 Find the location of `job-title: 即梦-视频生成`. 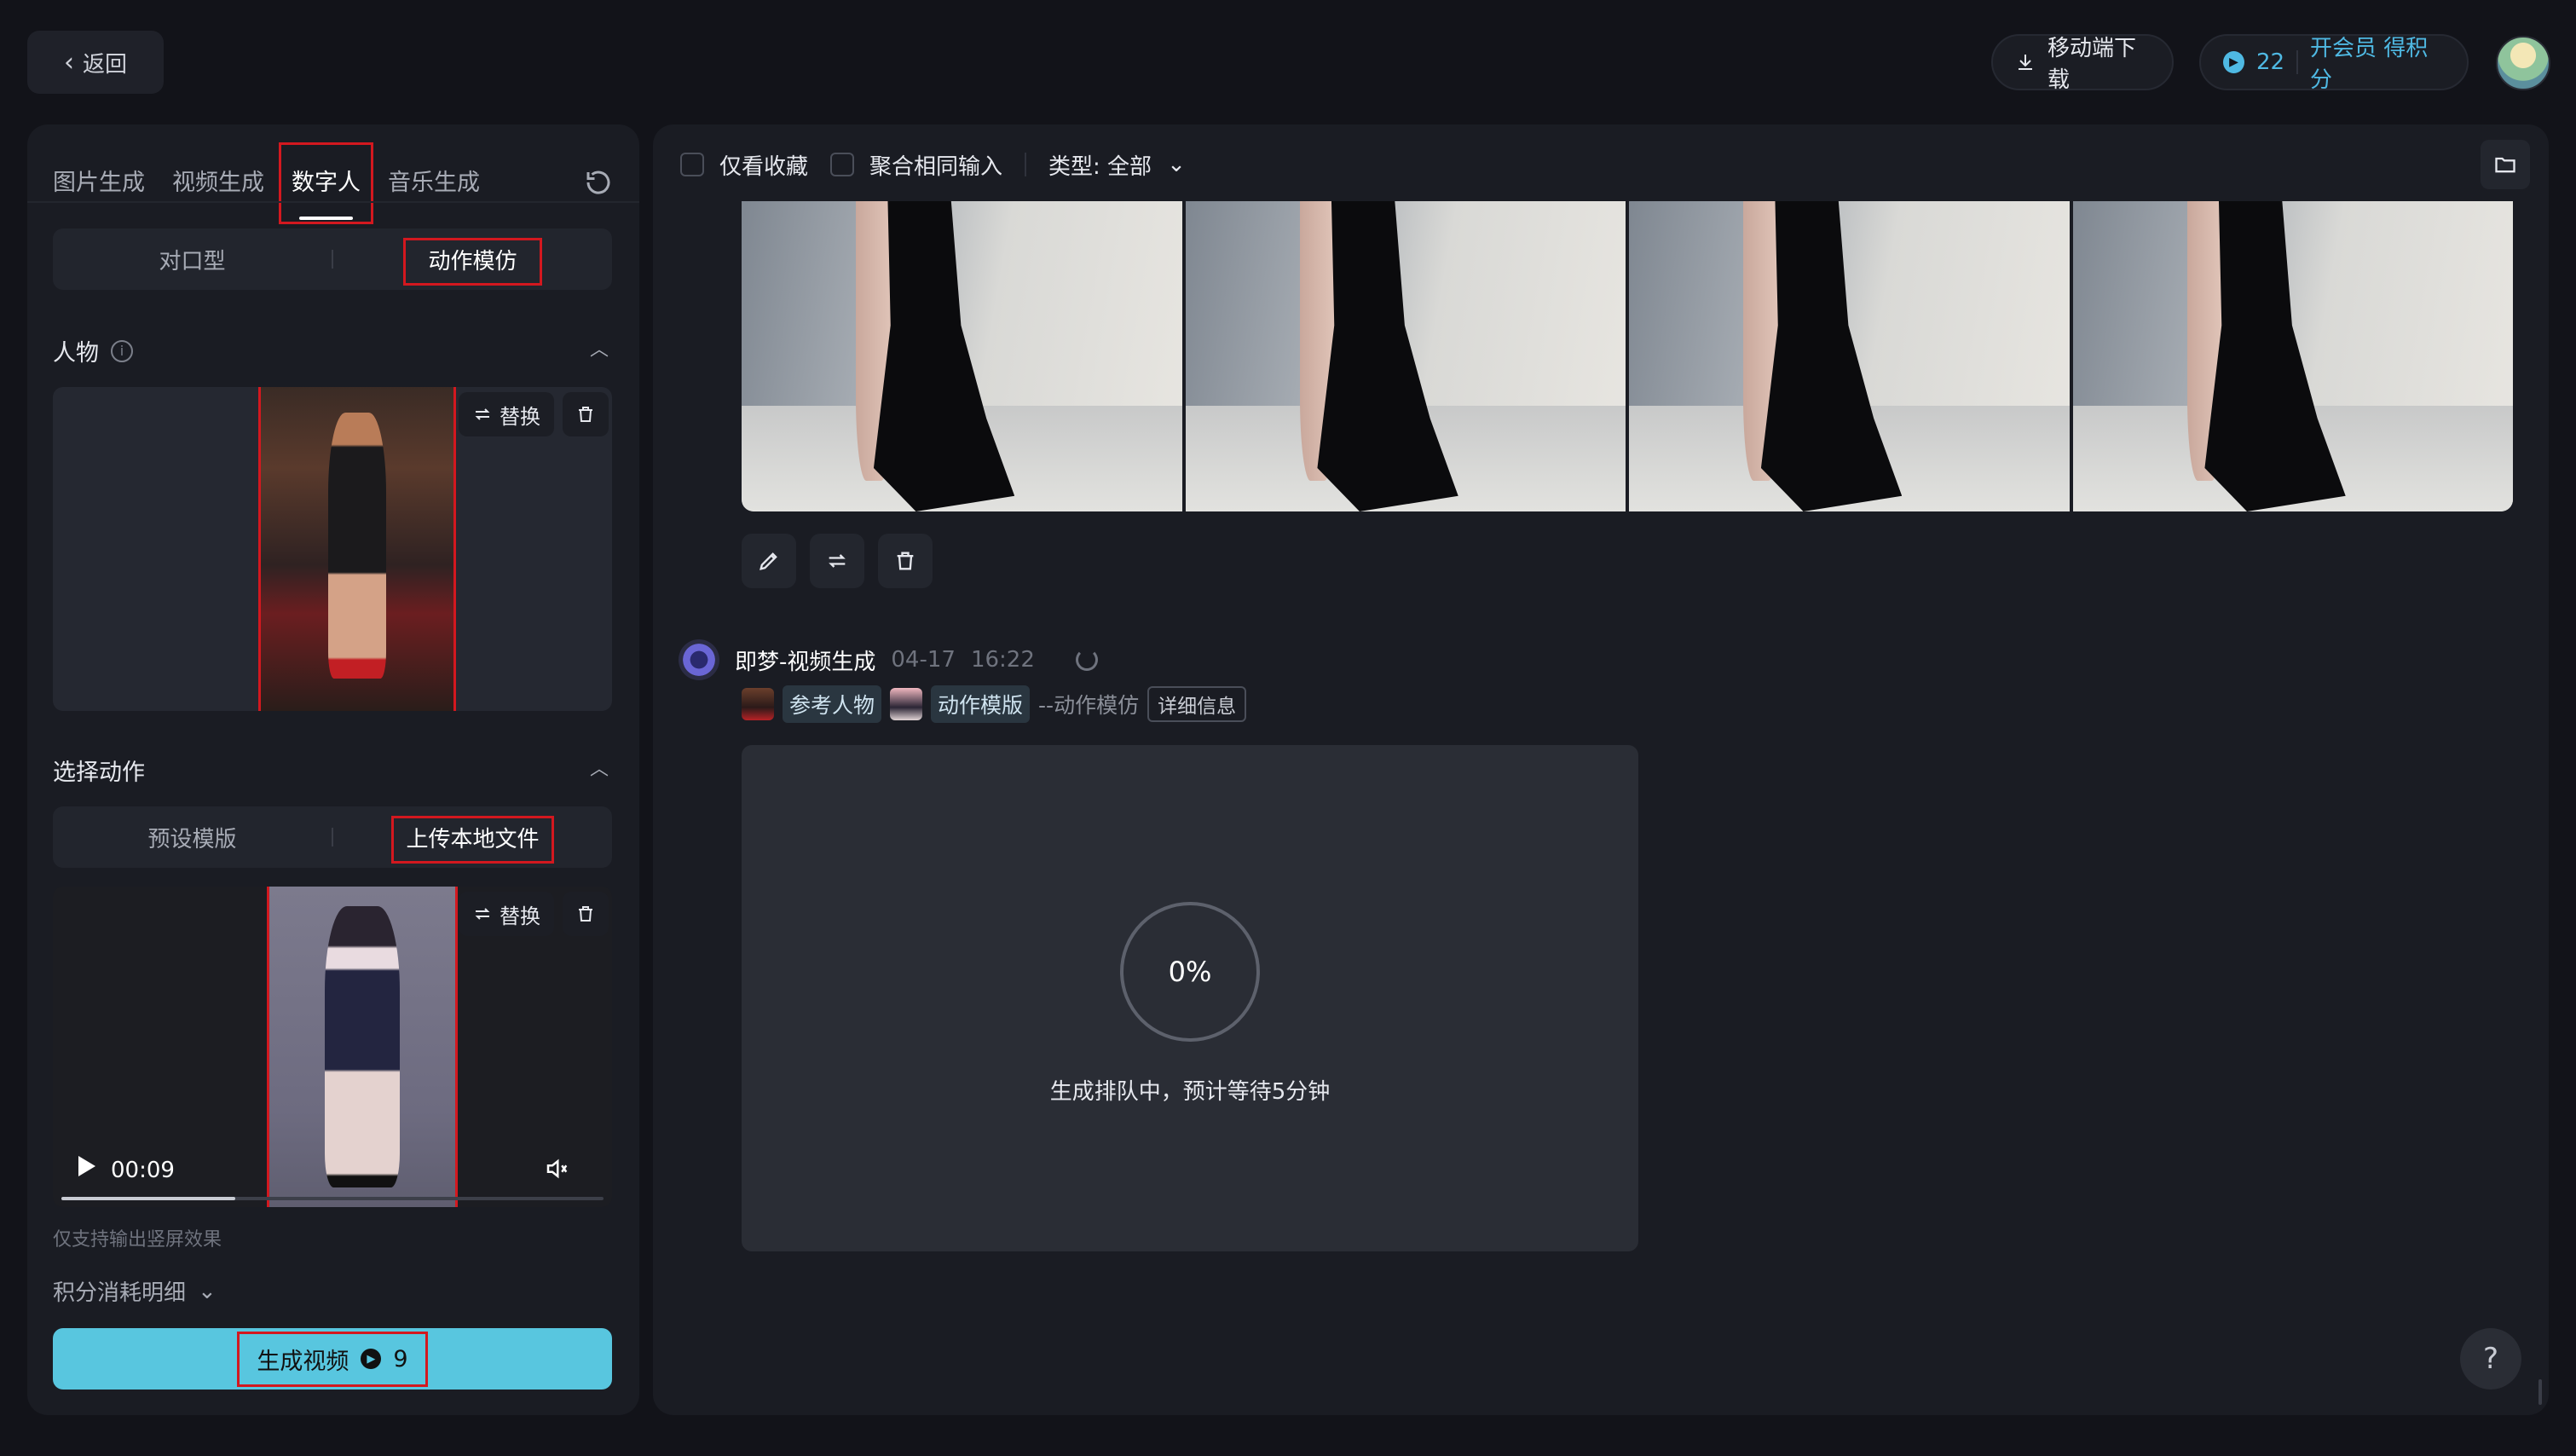

job-title: 即梦-视频生成 is located at coordinates (805, 662).